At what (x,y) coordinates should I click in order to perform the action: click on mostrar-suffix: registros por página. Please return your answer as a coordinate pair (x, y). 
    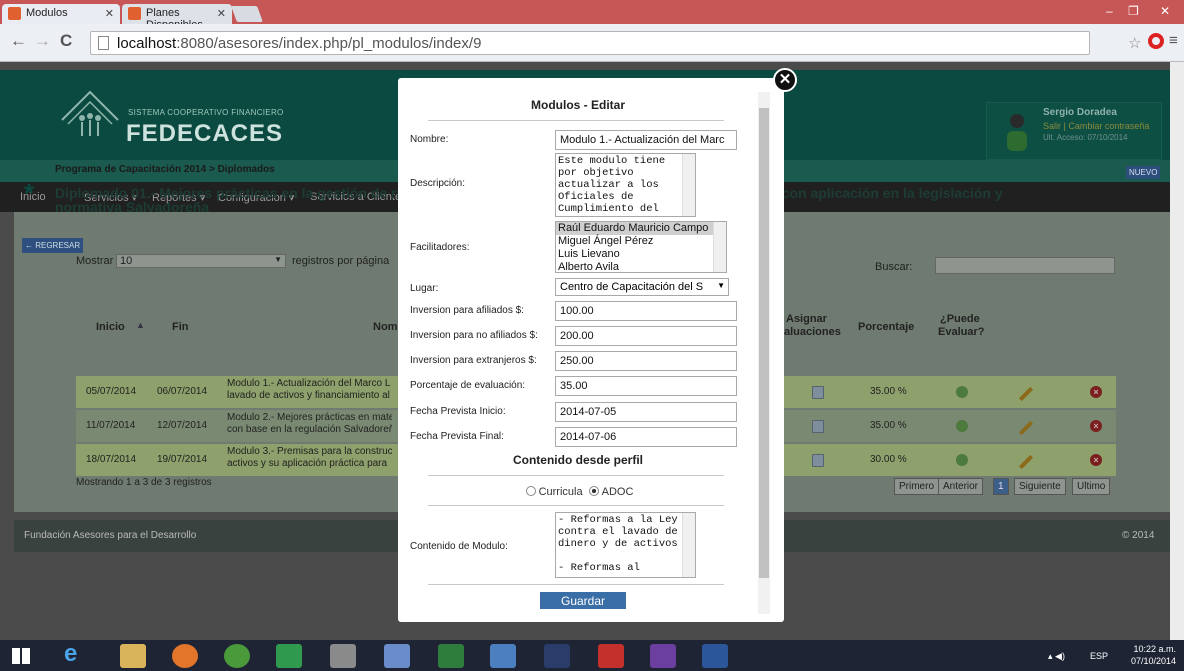
    Looking at the image, I should click on (341, 261).